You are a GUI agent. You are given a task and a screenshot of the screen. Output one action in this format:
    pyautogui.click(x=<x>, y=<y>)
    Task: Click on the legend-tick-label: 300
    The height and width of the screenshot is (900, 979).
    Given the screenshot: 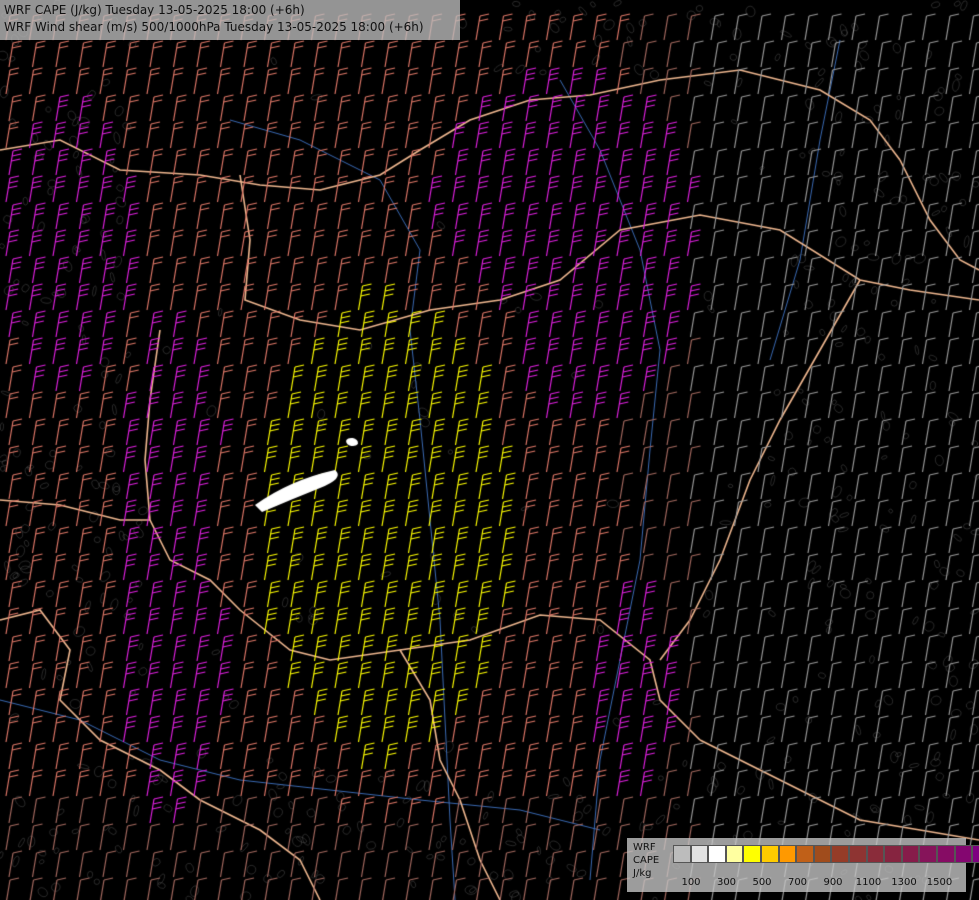 What is the action you would take?
    pyautogui.click(x=726, y=882)
    